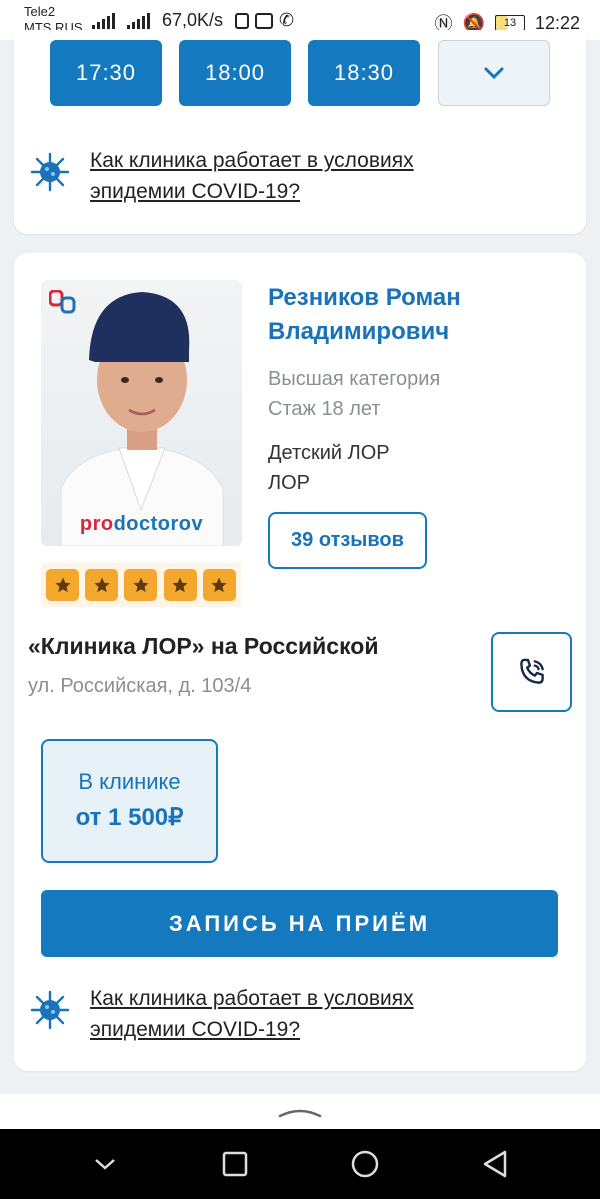  I want to click on price-value: от 1 500₽, so click(129, 817).